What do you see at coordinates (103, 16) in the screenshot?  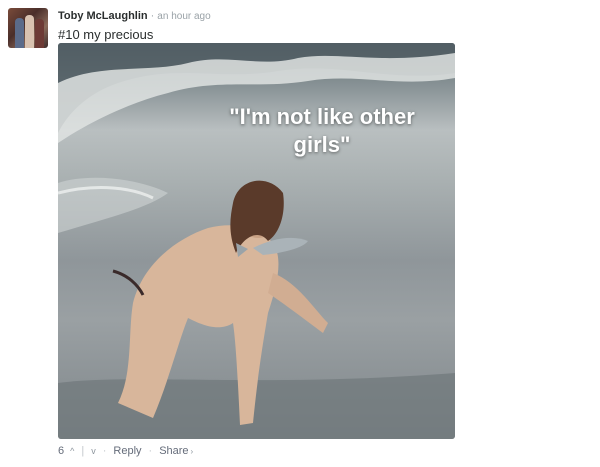 I see `author-name: Toby McLaughlin` at bounding box center [103, 16].